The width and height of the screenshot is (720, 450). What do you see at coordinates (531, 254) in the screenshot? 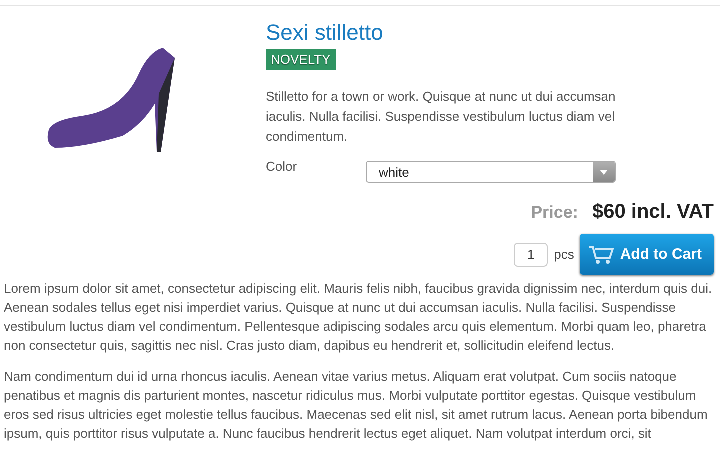
I see `quantity-field: 1` at bounding box center [531, 254].